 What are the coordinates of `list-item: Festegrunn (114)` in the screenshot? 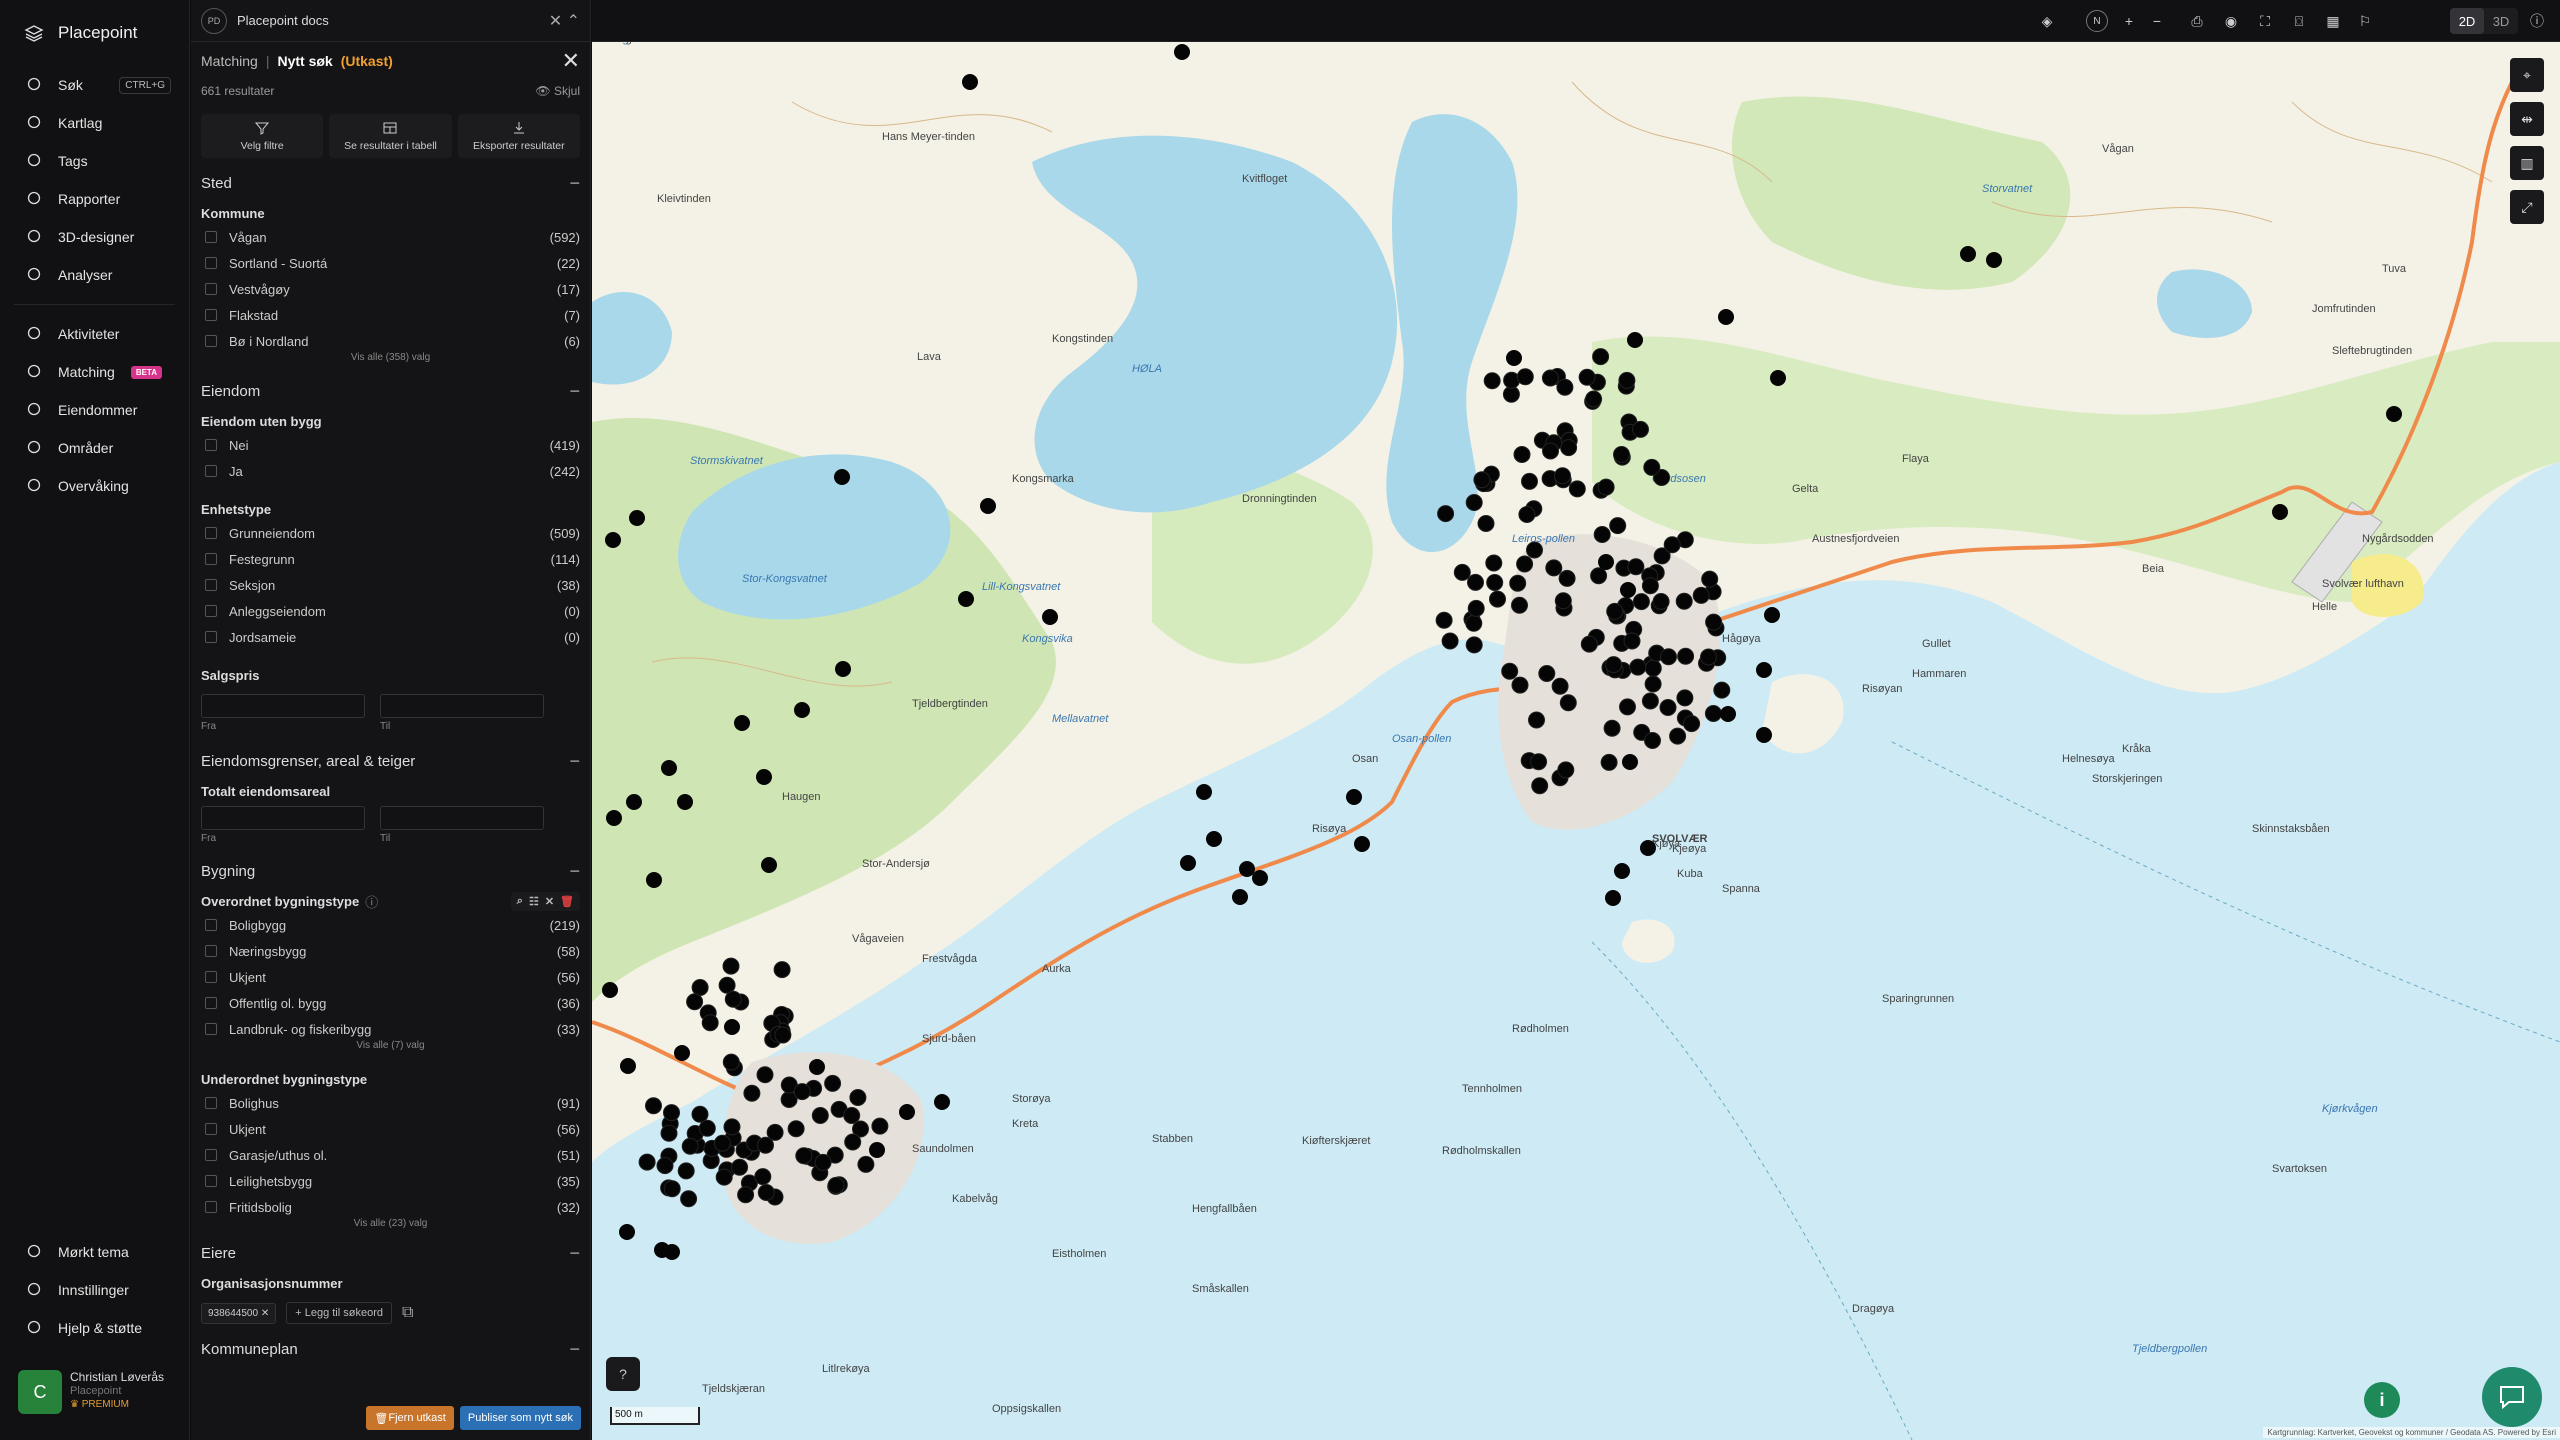 It's located at (390, 559).